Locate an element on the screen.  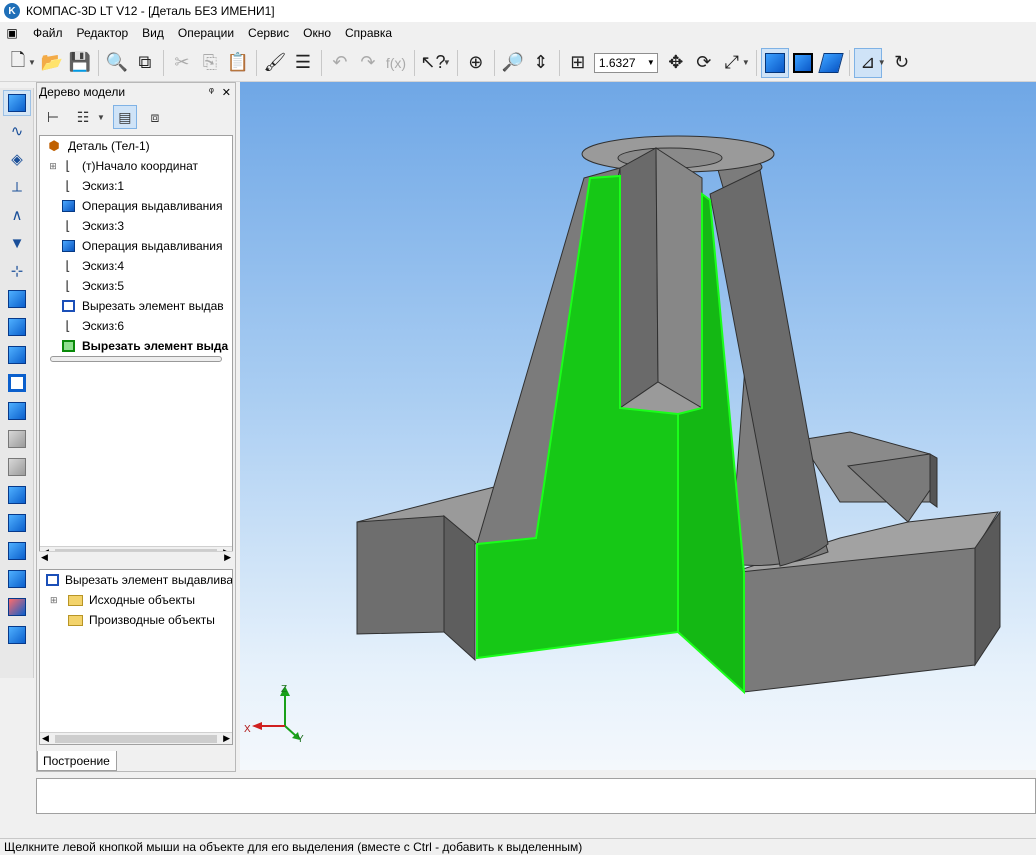
menu-operations: Операции is located at coordinates (206, 33).